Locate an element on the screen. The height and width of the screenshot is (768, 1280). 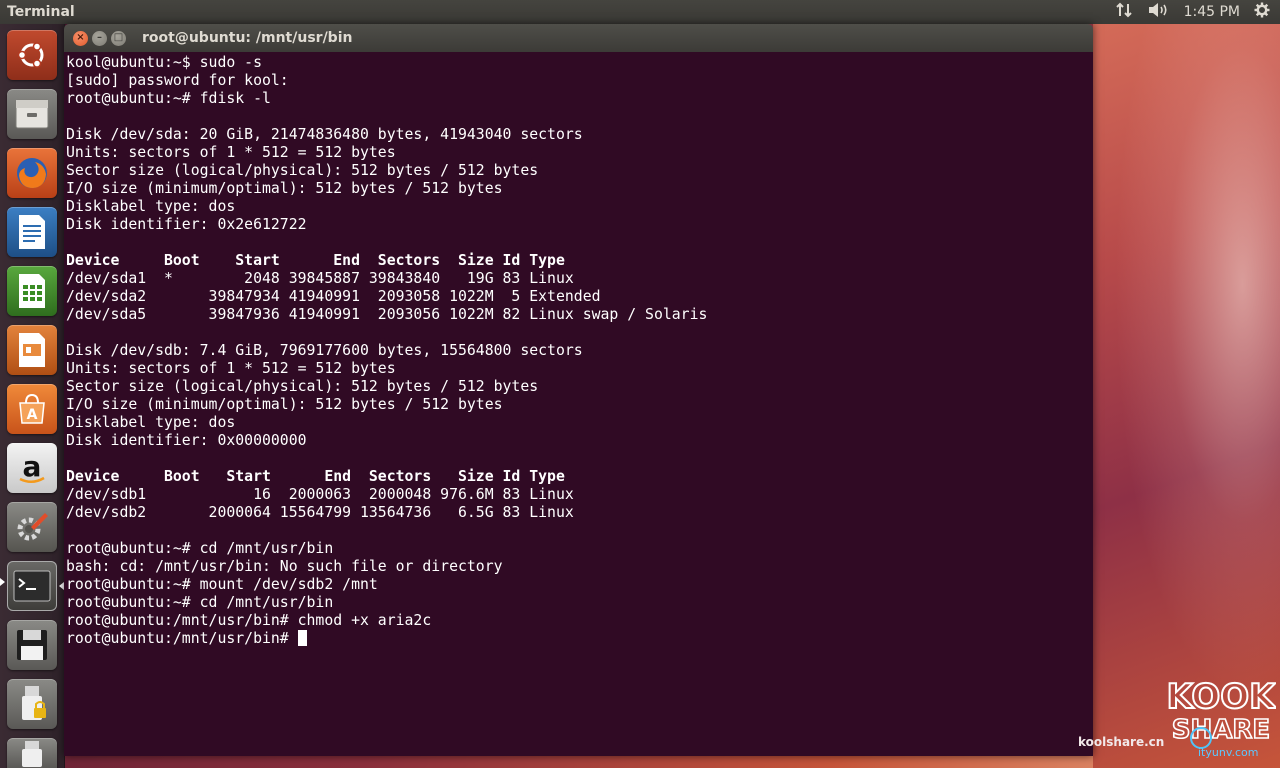
amazon-icon: a is located at coordinates (32, 468).